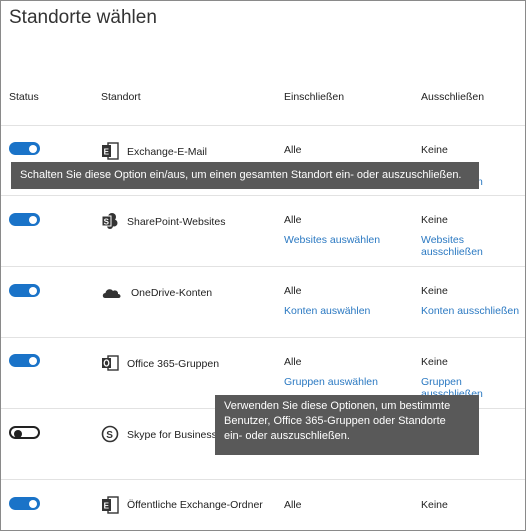 Image resolution: width=526 pixels, height=531 pixels. What do you see at coordinates (110, 363) in the screenshot?
I see `outlook-groups-icon` at bounding box center [110, 363].